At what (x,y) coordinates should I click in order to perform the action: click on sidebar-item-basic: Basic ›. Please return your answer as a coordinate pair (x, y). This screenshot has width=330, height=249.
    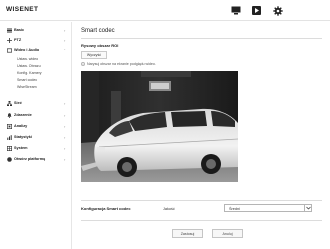
    Looking at the image, I should click on (36, 30).